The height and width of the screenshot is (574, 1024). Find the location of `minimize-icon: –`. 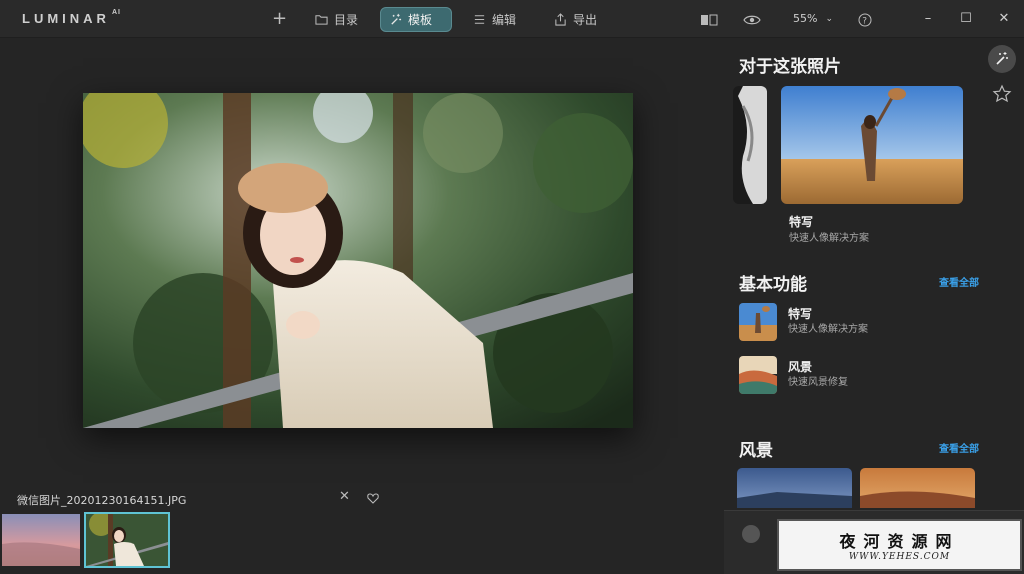

minimize-icon: – is located at coordinates (928, 19).